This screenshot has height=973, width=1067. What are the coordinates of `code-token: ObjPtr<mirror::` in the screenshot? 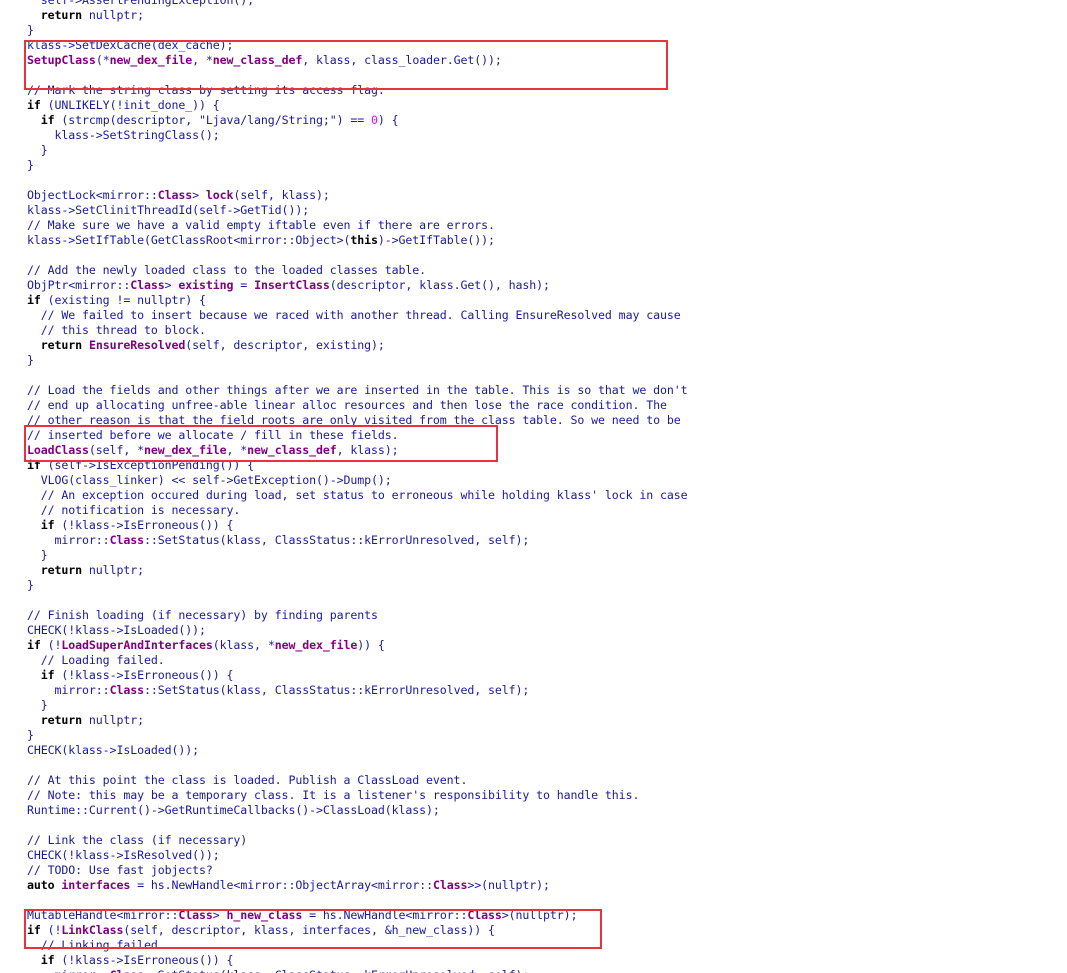 It's located at (79, 285).